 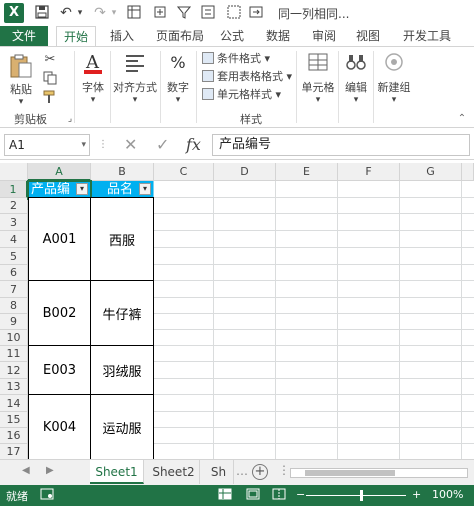 I want to click on cell-b1: 品名 ▾, so click(x=122, y=189).